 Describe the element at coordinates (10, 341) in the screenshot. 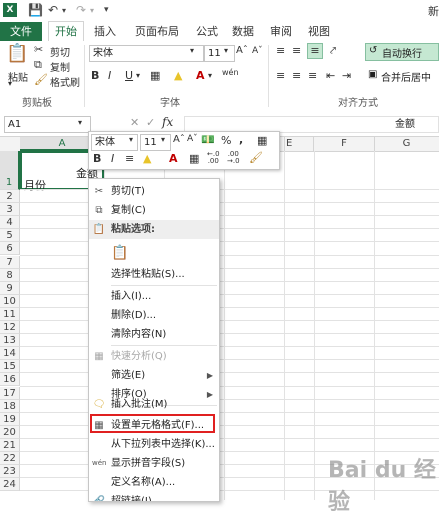

I see `row-header-13: 13` at that location.